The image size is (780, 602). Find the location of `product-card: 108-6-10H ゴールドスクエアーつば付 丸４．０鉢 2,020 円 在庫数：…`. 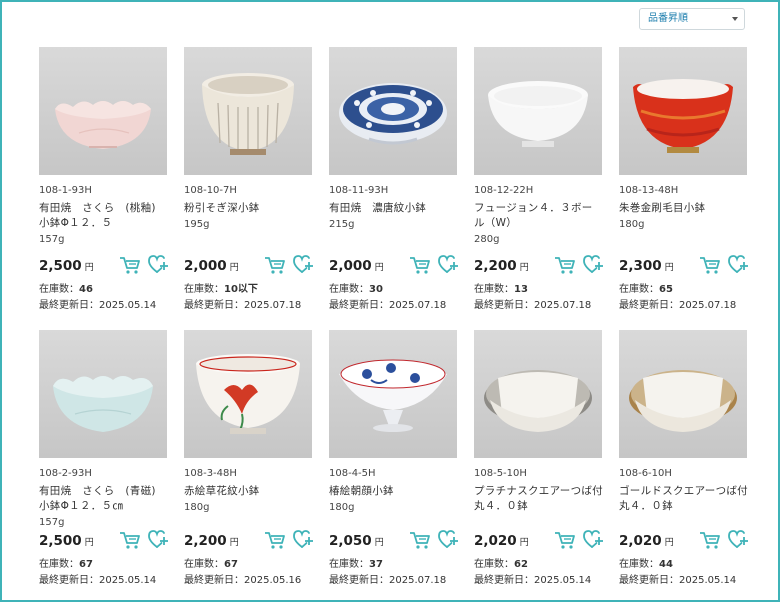

product-card: 108-6-10H ゴールドスクエアーつば付 丸４．０鉢 2,020 円 在庫数：… is located at coordinates (688, 465).